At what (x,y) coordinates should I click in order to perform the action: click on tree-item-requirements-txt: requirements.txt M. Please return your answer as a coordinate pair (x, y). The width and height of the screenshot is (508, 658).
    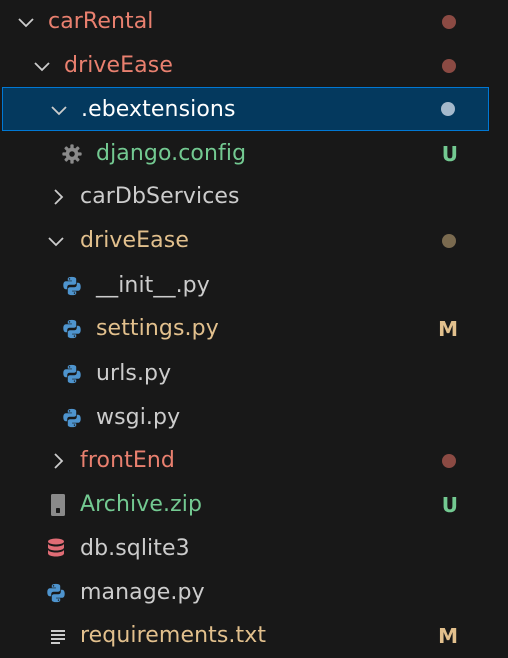
    Looking at the image, I should click on (254, 636).